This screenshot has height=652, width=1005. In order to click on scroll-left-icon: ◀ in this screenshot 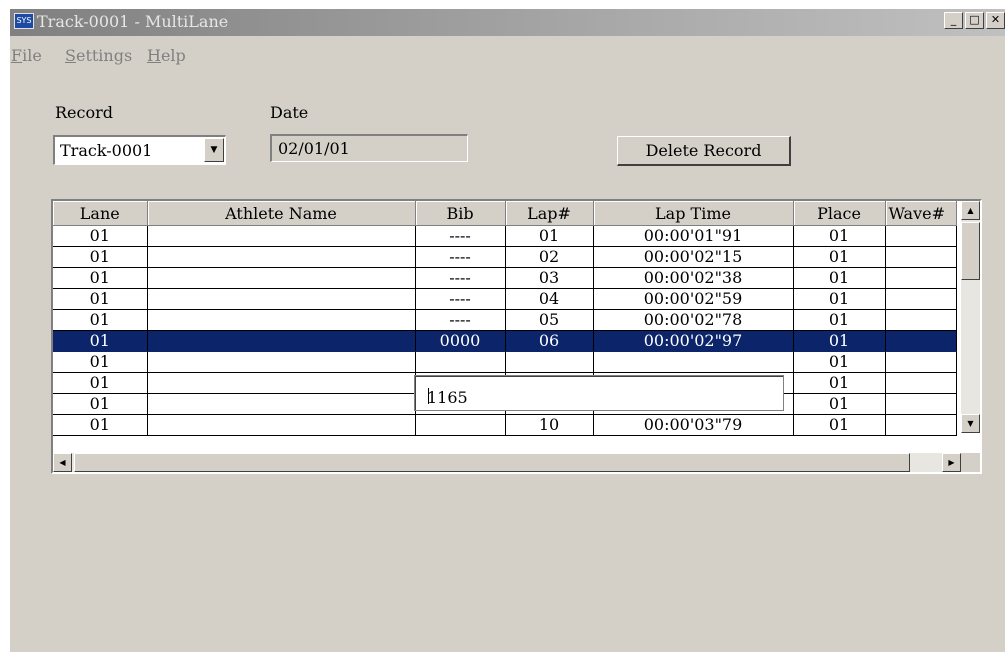, I will do `click(62, 462)`.